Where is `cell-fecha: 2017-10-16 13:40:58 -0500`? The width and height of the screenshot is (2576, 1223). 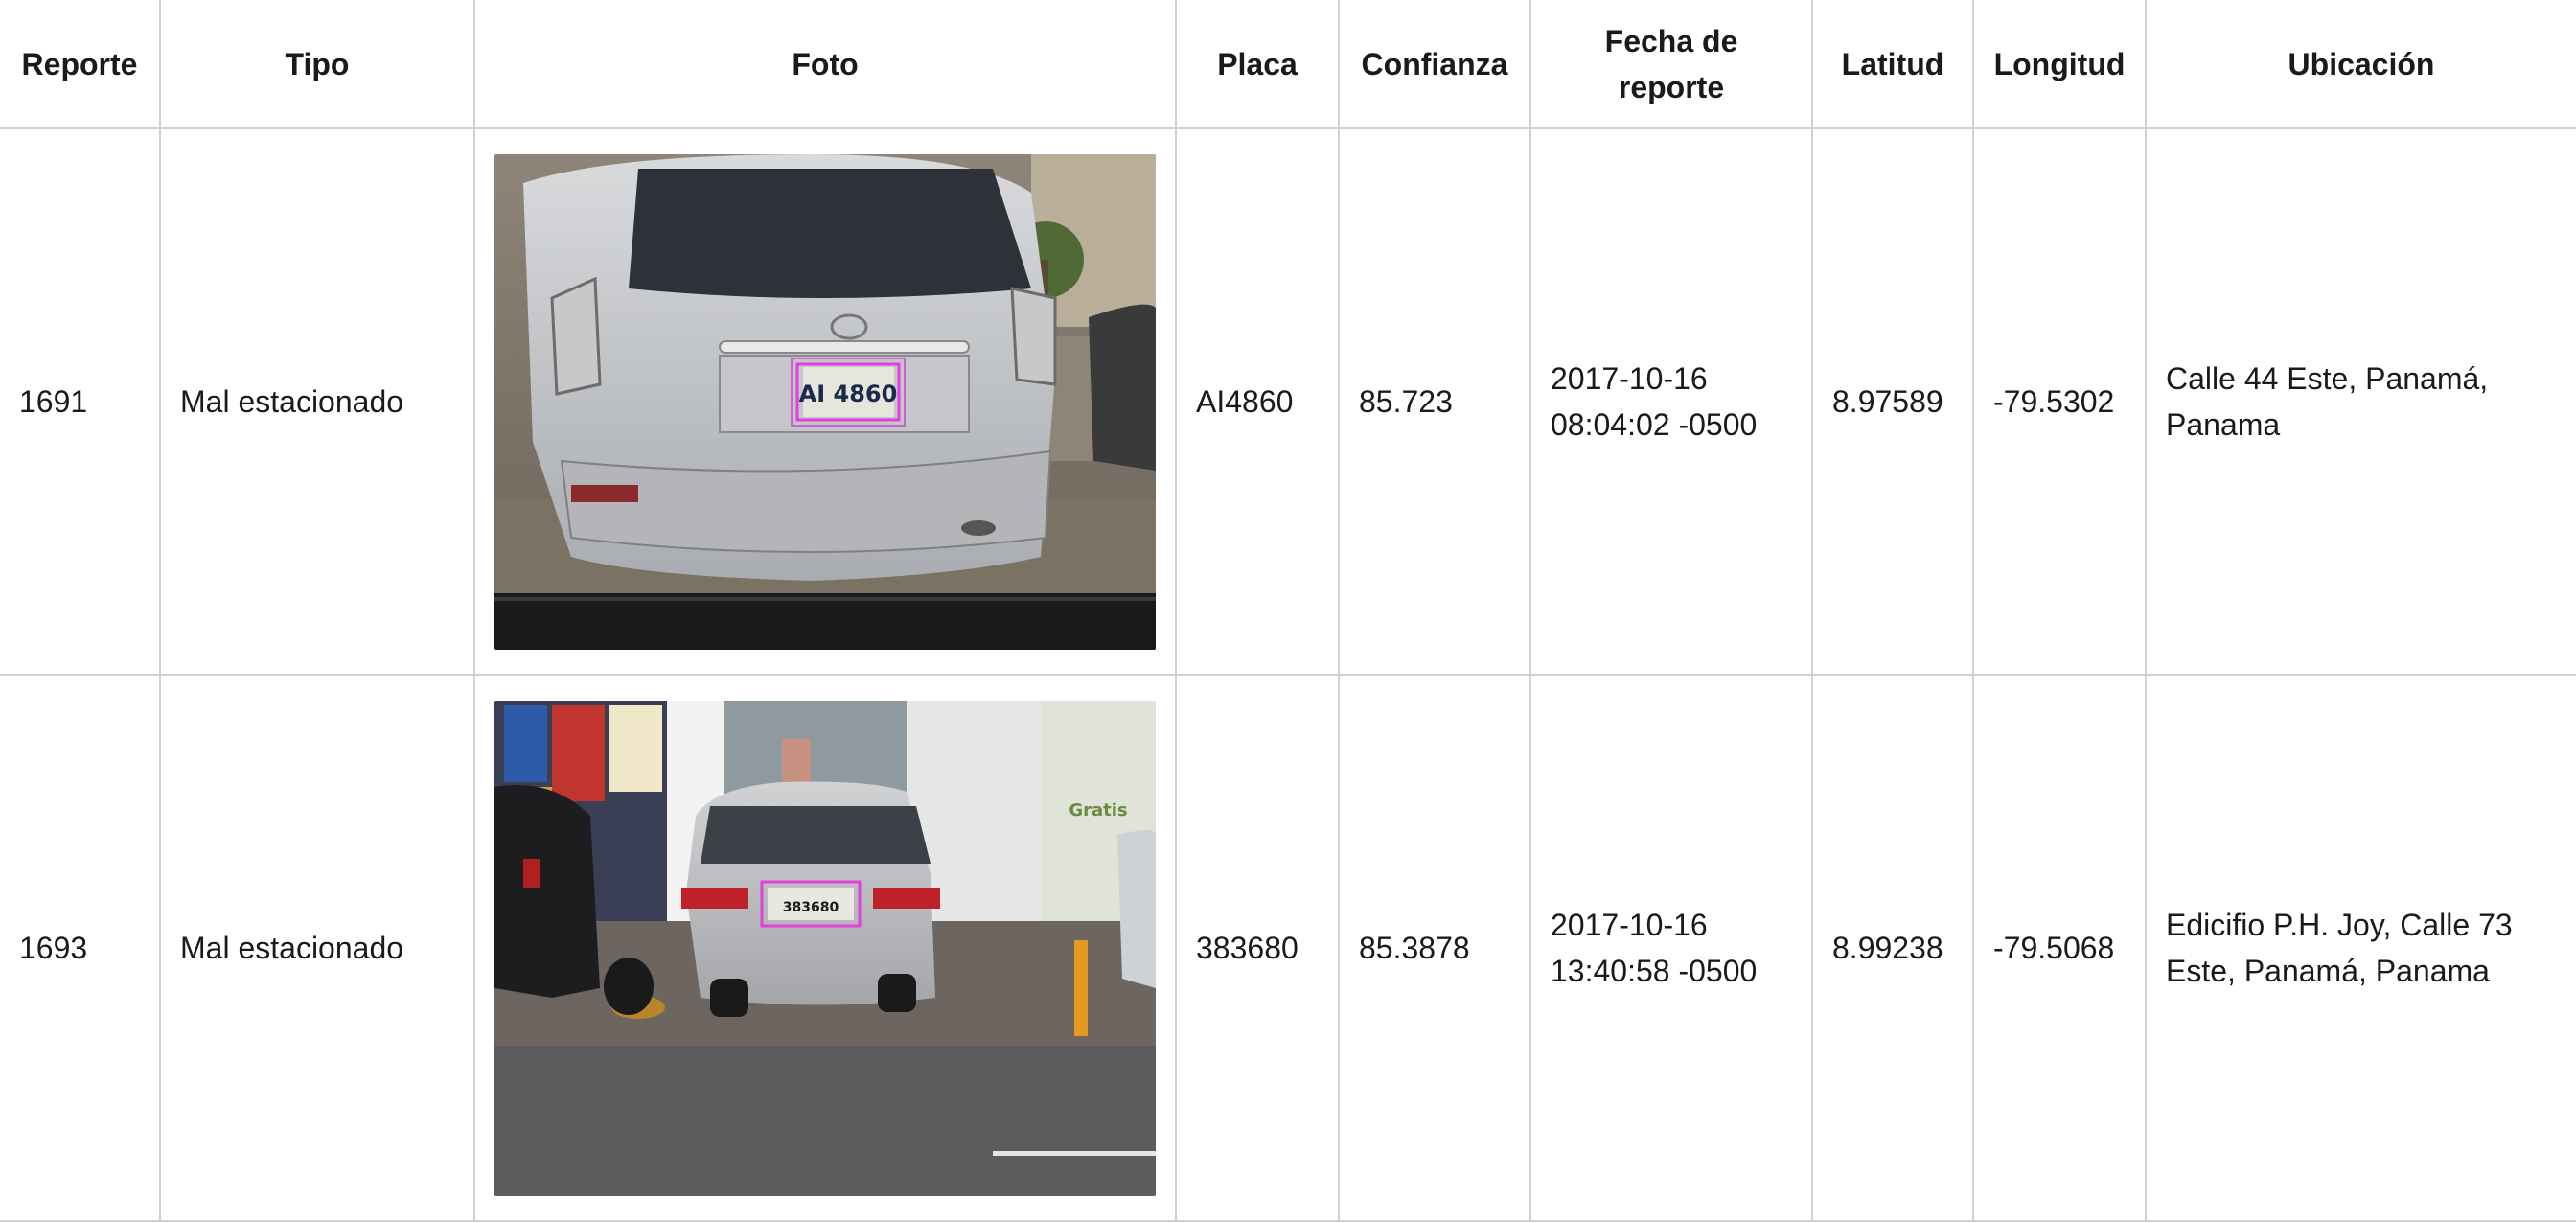
cell-fecha: 2017-10-16 13:40:58 -0500 is located at coordinates (1671, 948).